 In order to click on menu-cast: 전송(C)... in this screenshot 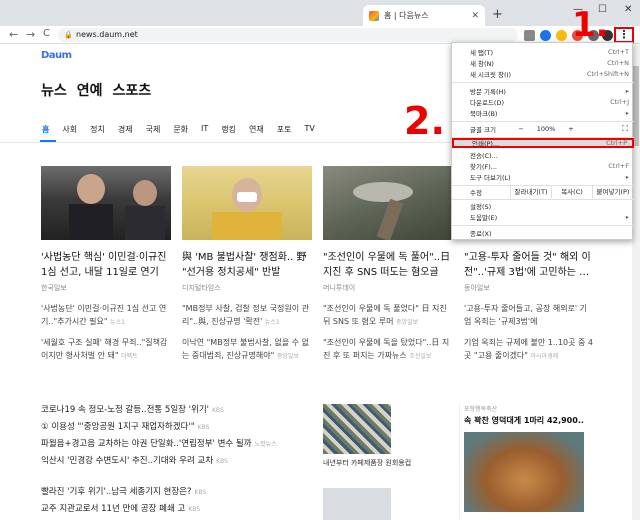, I will do `click(543, 155)`.